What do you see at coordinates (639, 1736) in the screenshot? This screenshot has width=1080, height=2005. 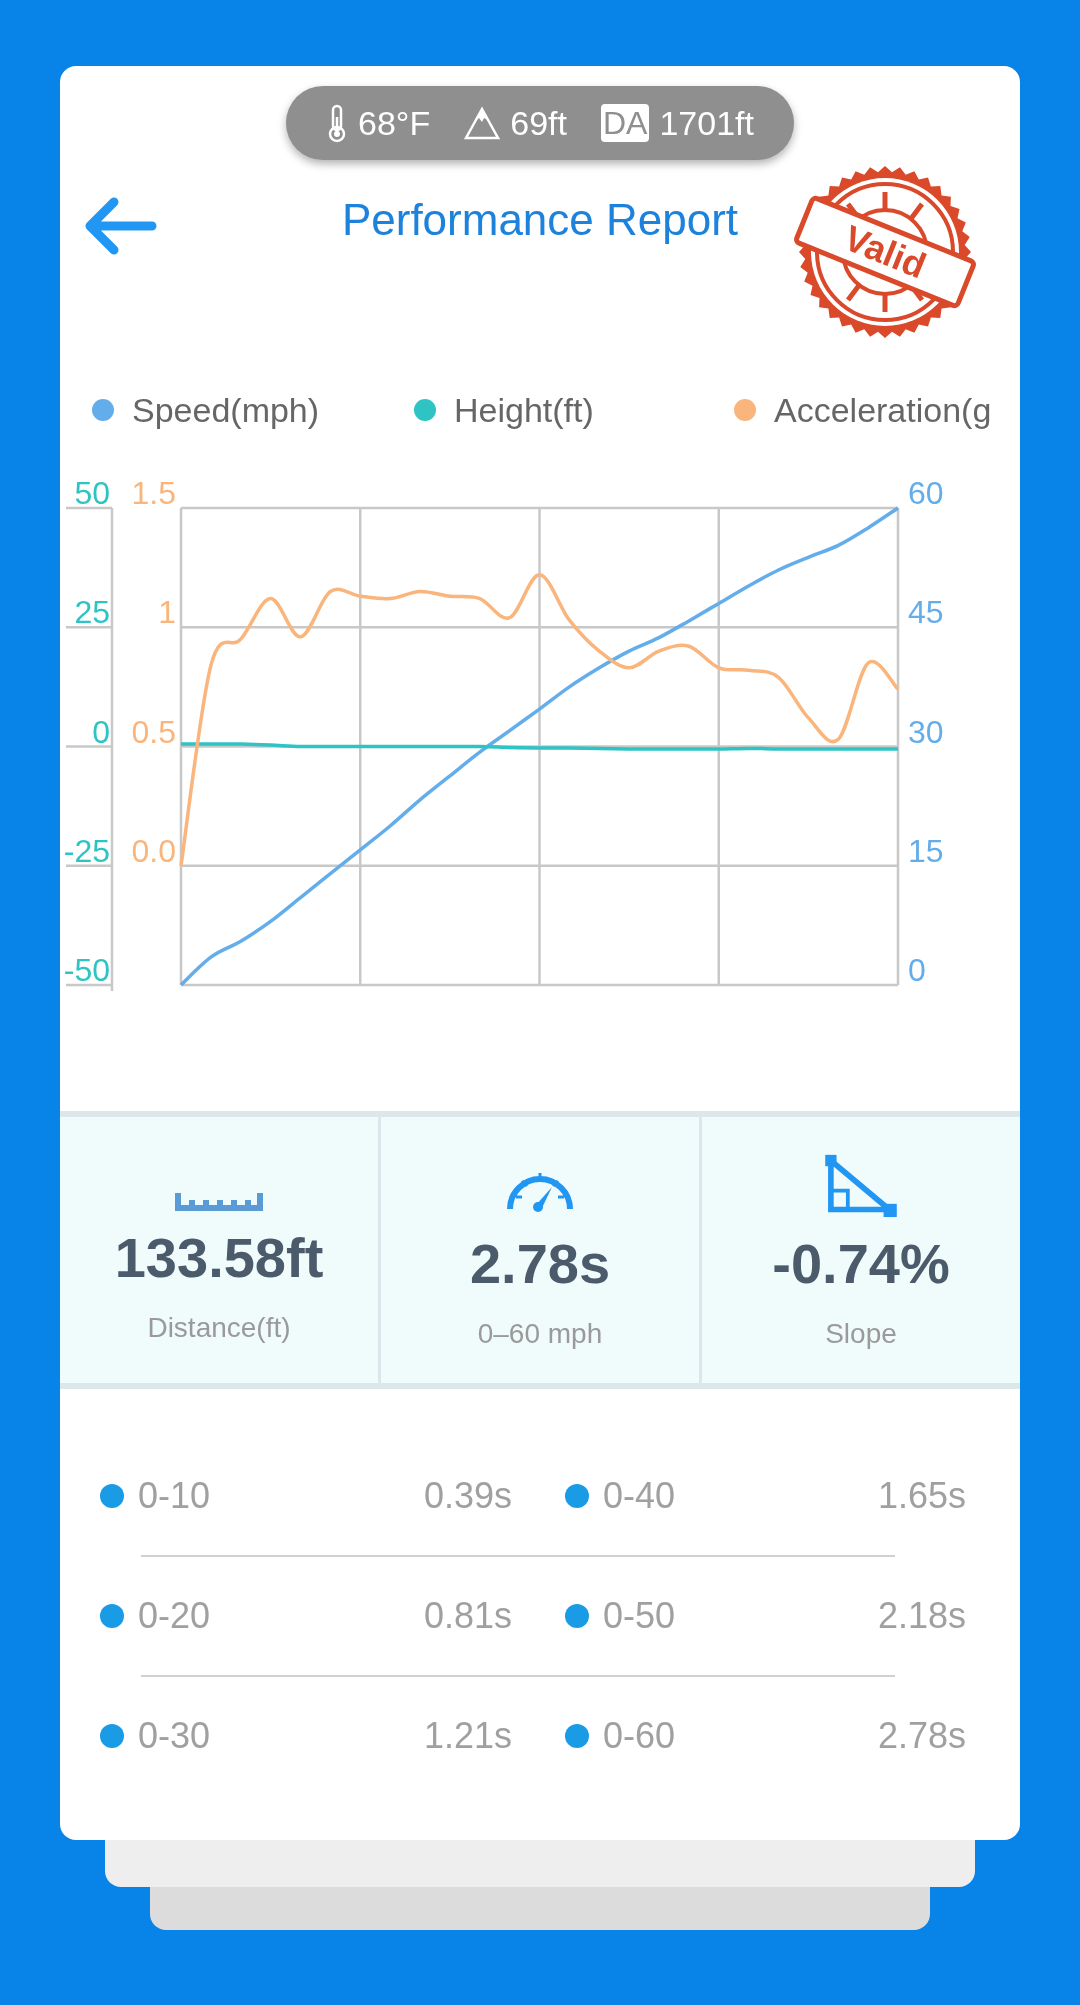 I see `split-label: 0-60` at bounding box center [639, 1736].